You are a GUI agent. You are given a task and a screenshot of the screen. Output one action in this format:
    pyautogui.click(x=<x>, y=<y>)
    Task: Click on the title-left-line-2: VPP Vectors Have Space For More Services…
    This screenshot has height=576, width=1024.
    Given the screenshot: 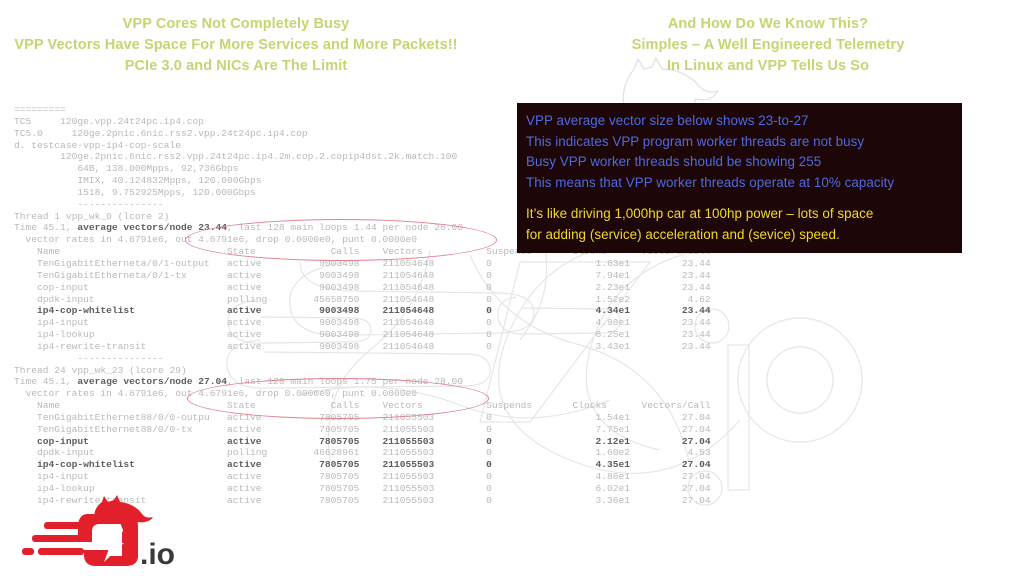 What is the action you would take?
    pyautogui.click(x=236, y=45)
    